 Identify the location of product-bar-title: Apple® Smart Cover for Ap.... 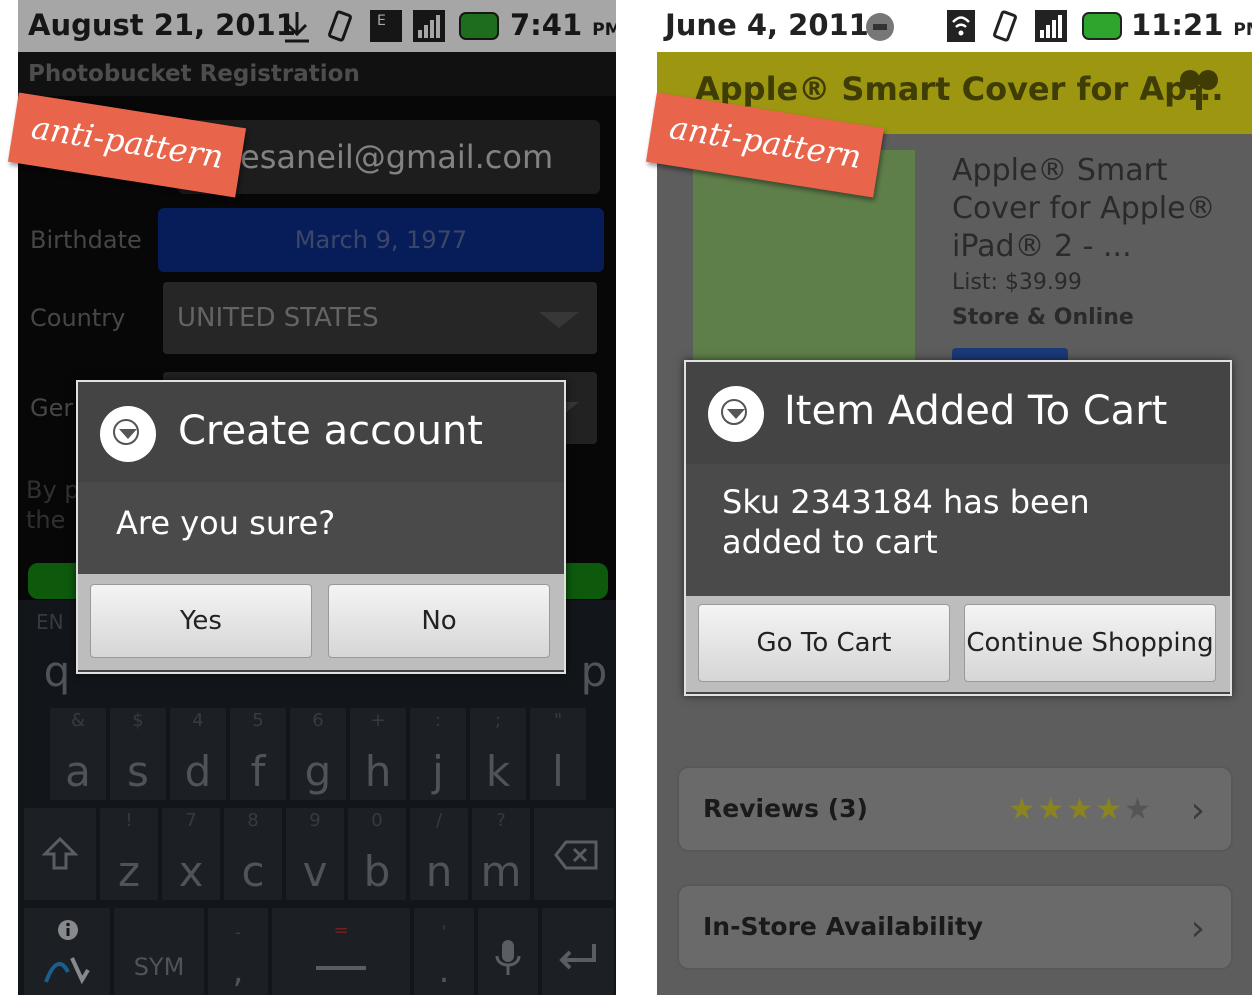
(959, 89).